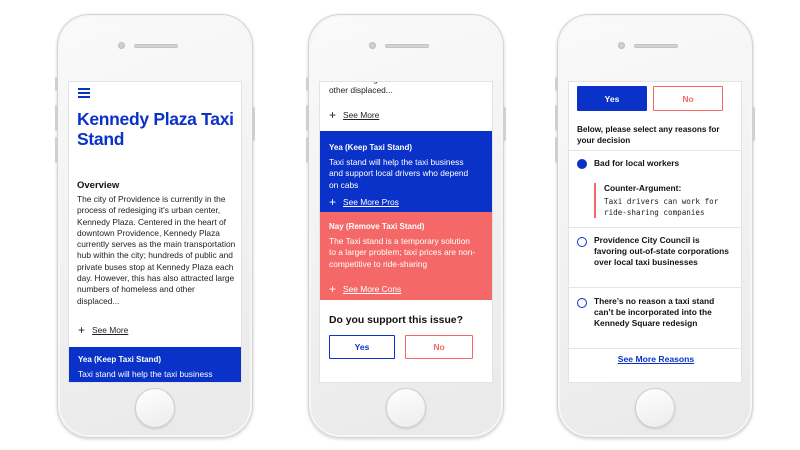 The height and width of the screenshot is (450, 800). I want to click on counter-heading: Counter-Argument:, so click(643, 188).